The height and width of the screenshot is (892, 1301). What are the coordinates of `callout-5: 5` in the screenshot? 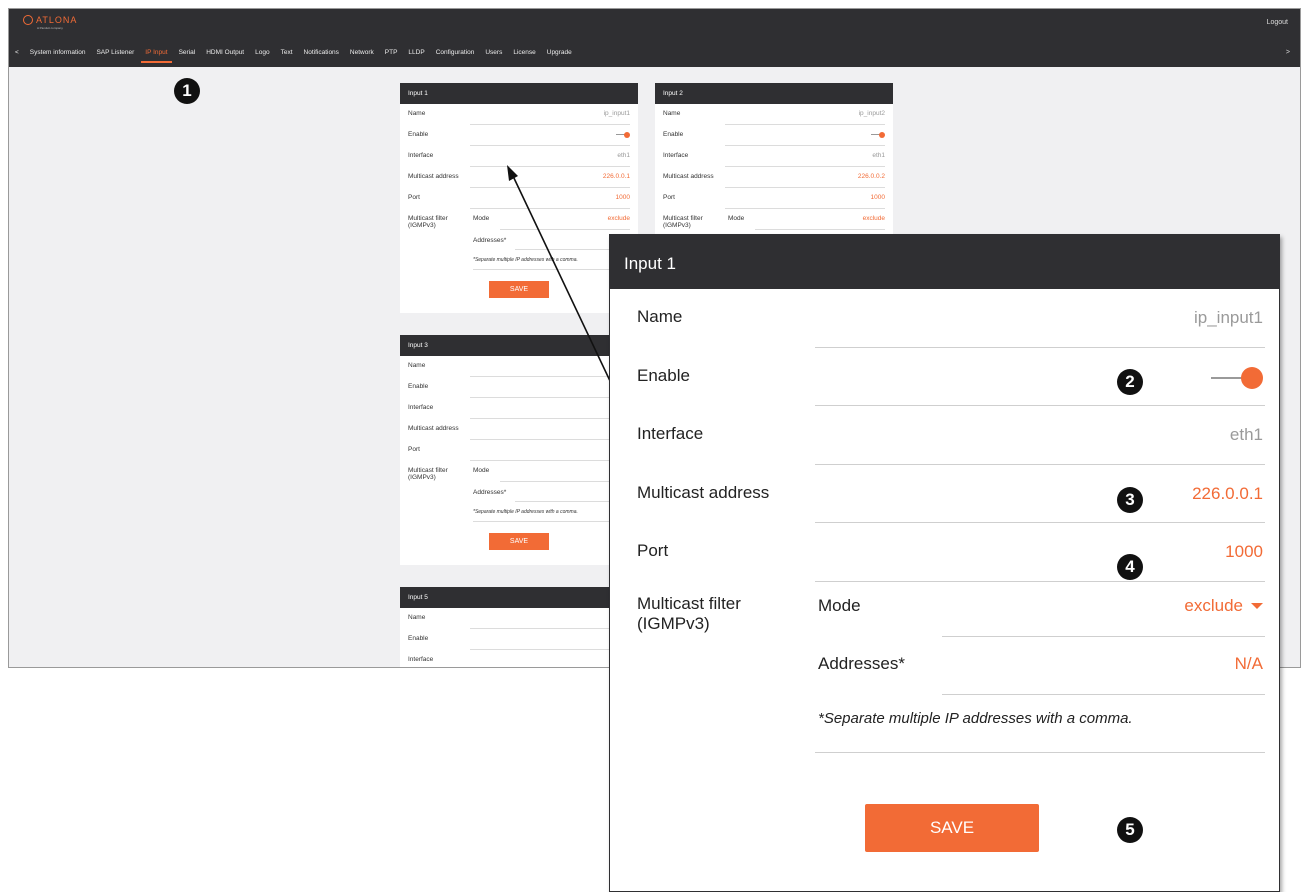 It's located at (1130, 830).